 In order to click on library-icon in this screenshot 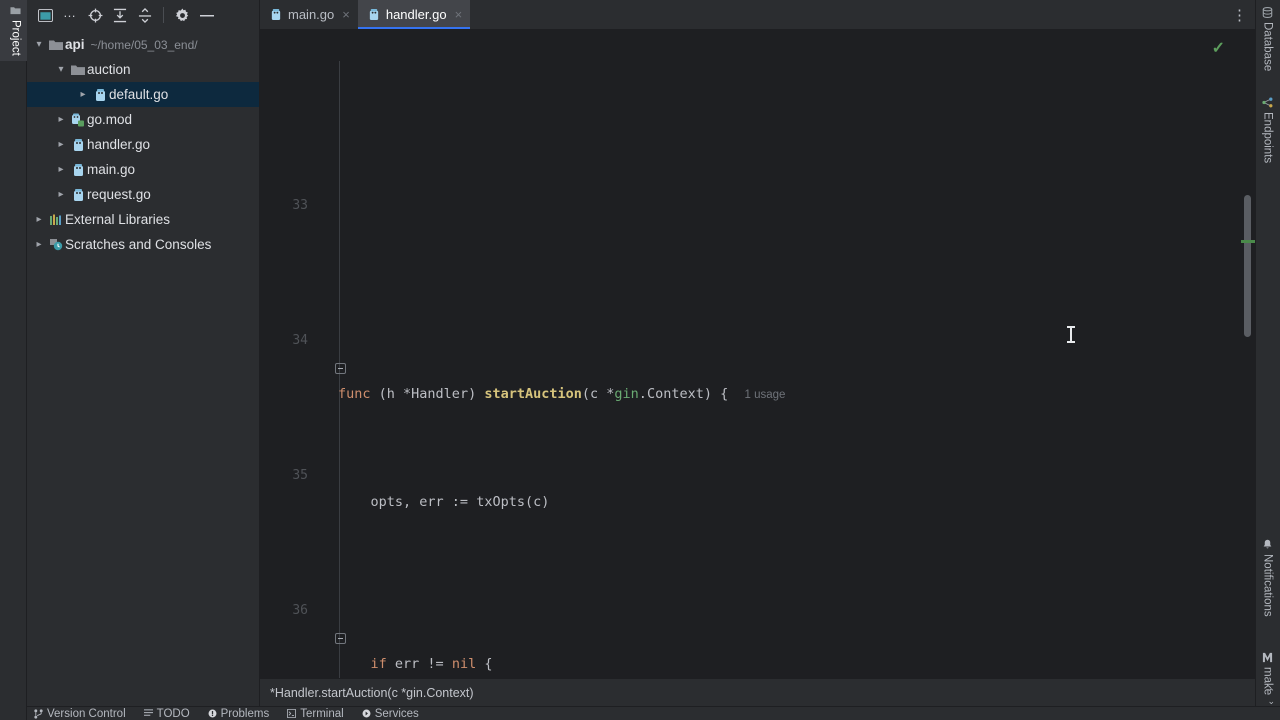, I will do `click(56, 220)`.